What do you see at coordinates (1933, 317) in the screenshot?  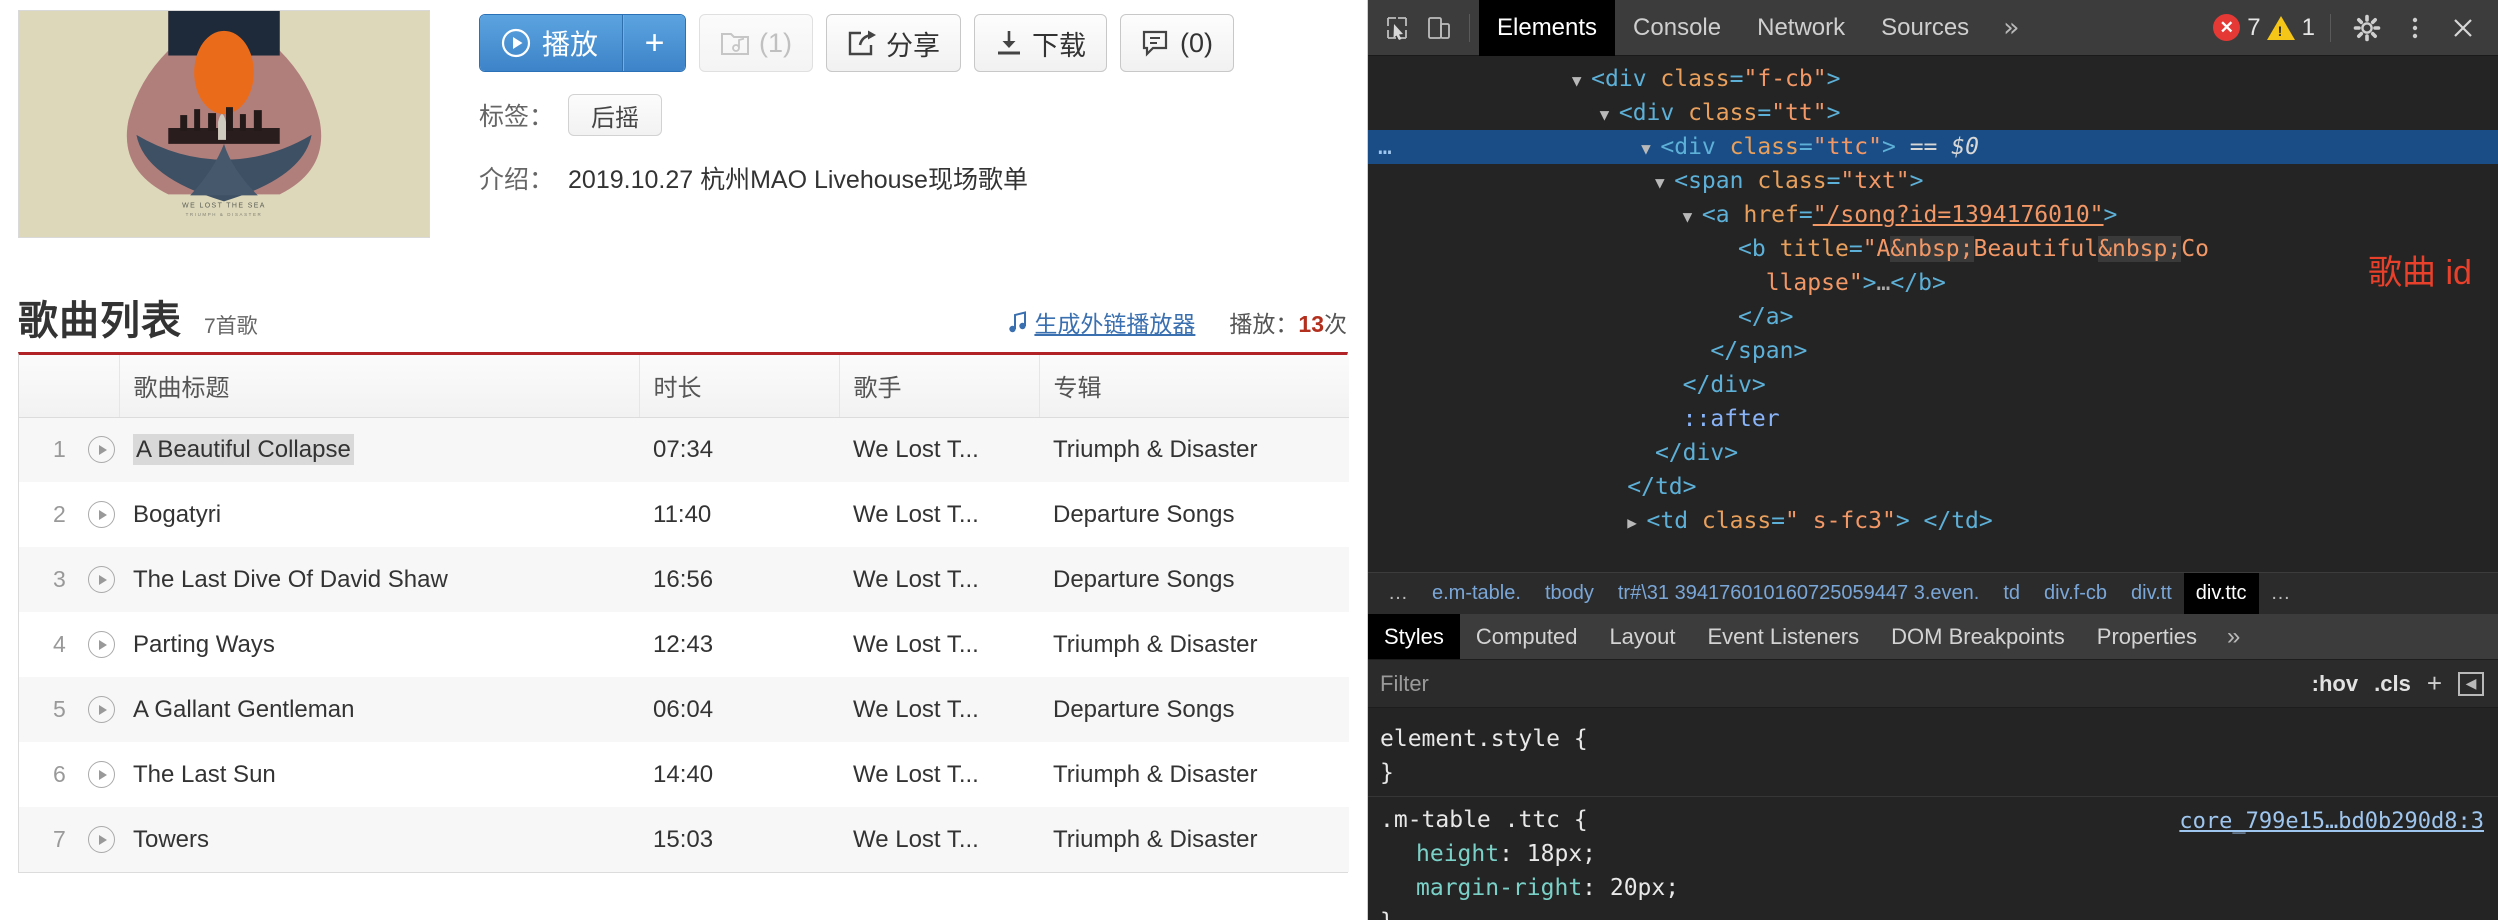 I see `dom-node-line: </a>` at bounding box center [1933, 317].